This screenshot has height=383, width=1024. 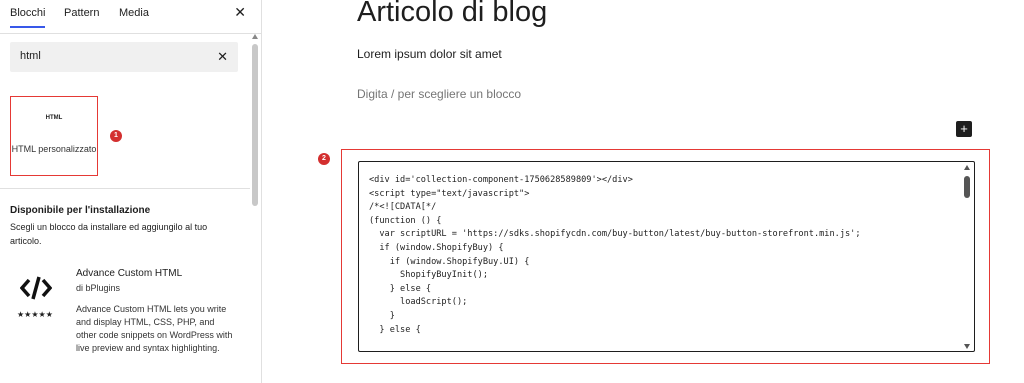 What do you see at coordinates (36, 288) in the screenshot?
I see `code-icon` at bounding box center [36, 288].